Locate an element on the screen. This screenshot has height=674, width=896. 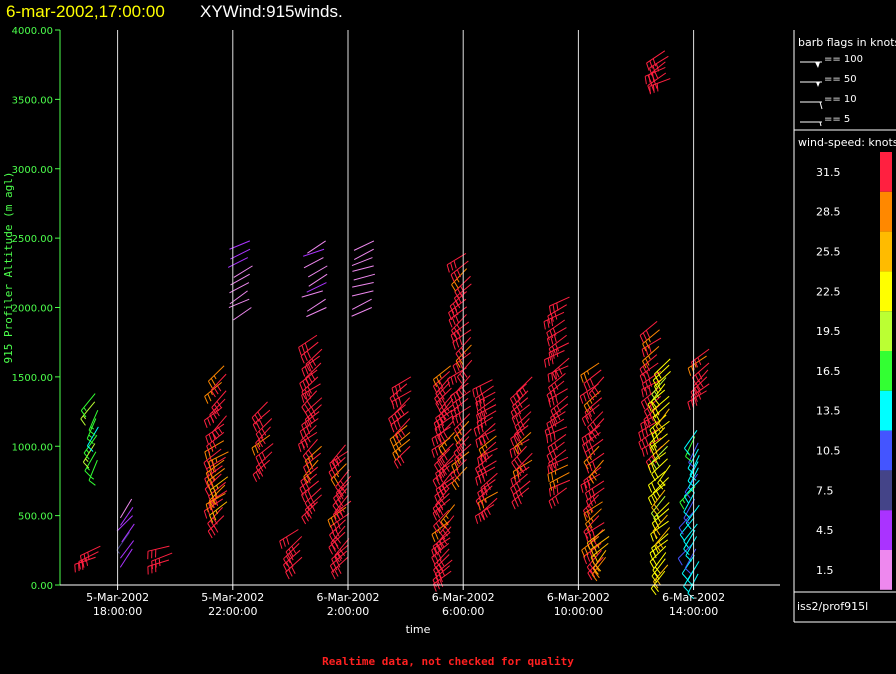
y-tick-label: 1500.00 is located at coordinates (32, 378).